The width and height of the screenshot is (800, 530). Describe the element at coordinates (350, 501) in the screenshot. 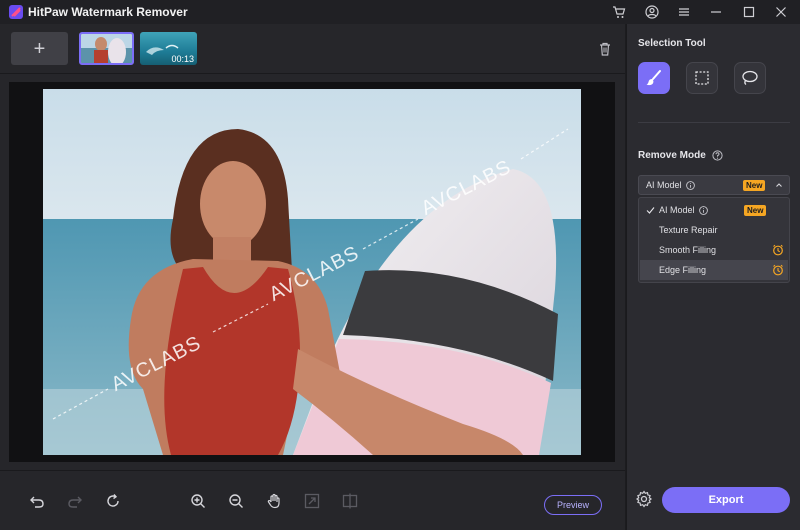

I see `compare-icon` at that location.